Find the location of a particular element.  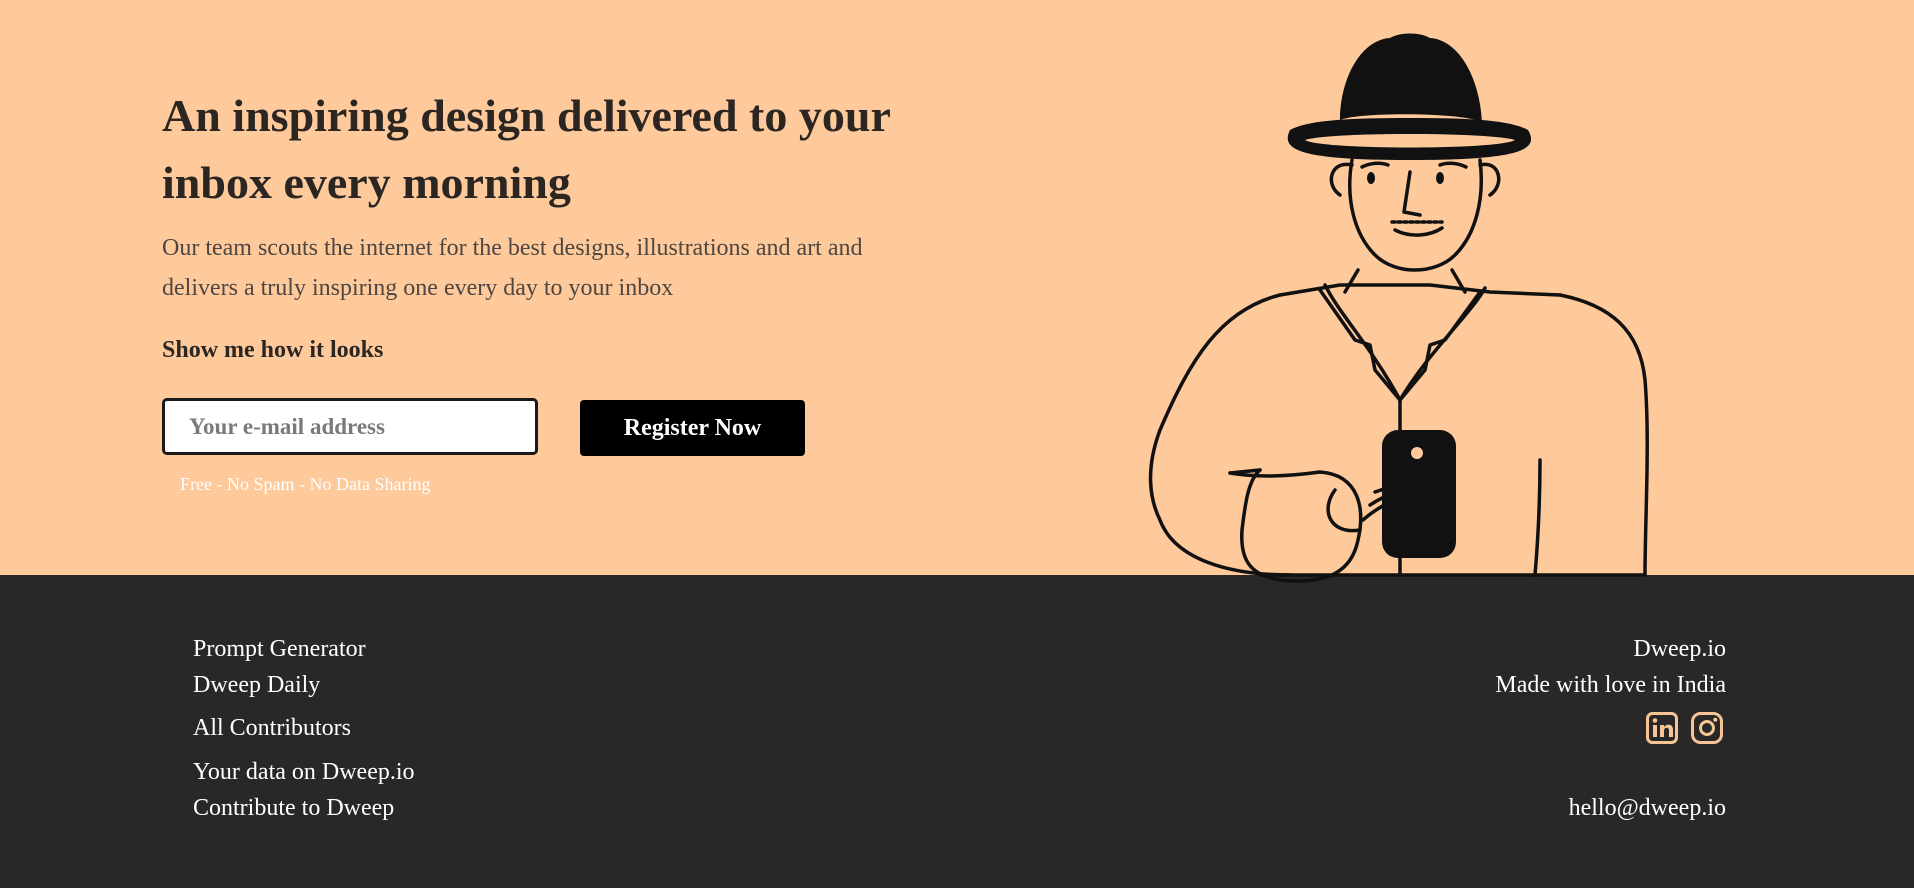

footer-link-dweep-daily: Dweep Daily is located at coordinates (256, 685).